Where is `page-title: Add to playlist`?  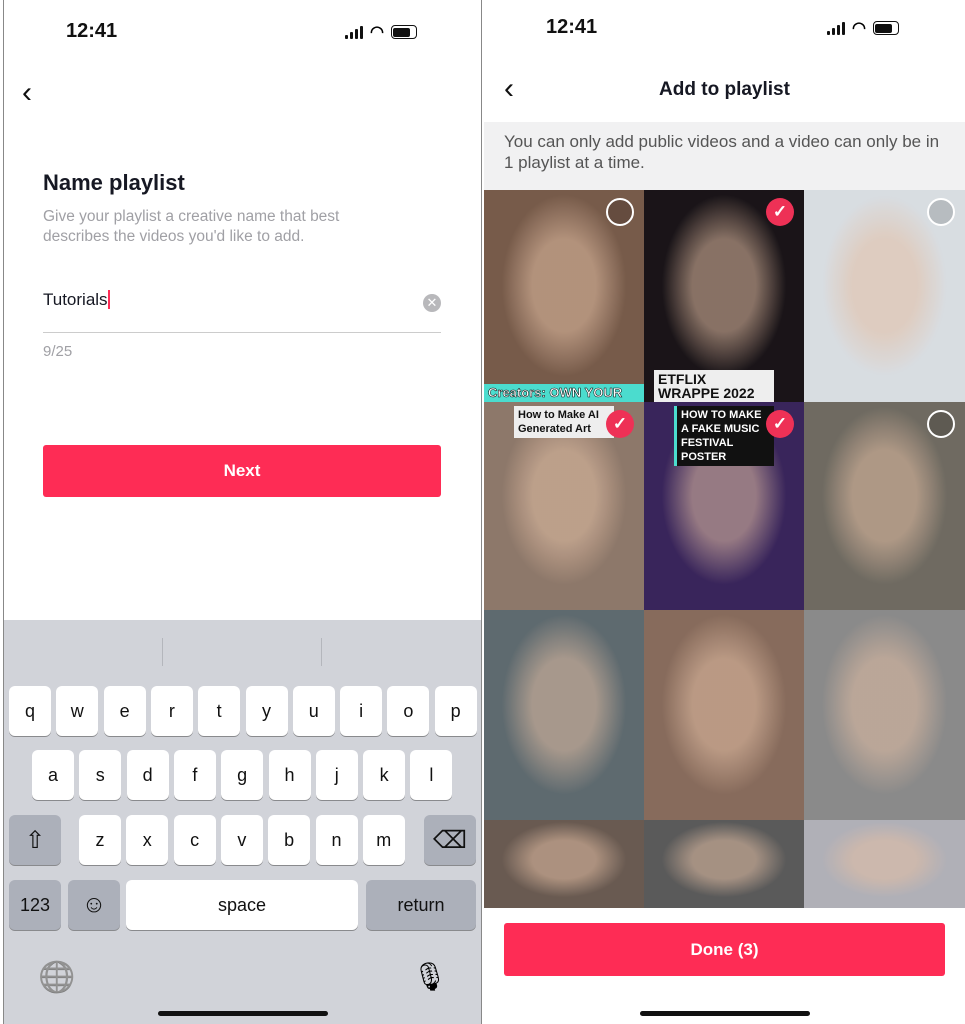
page-title: Add to playlist is located at coordinates (724, 89).